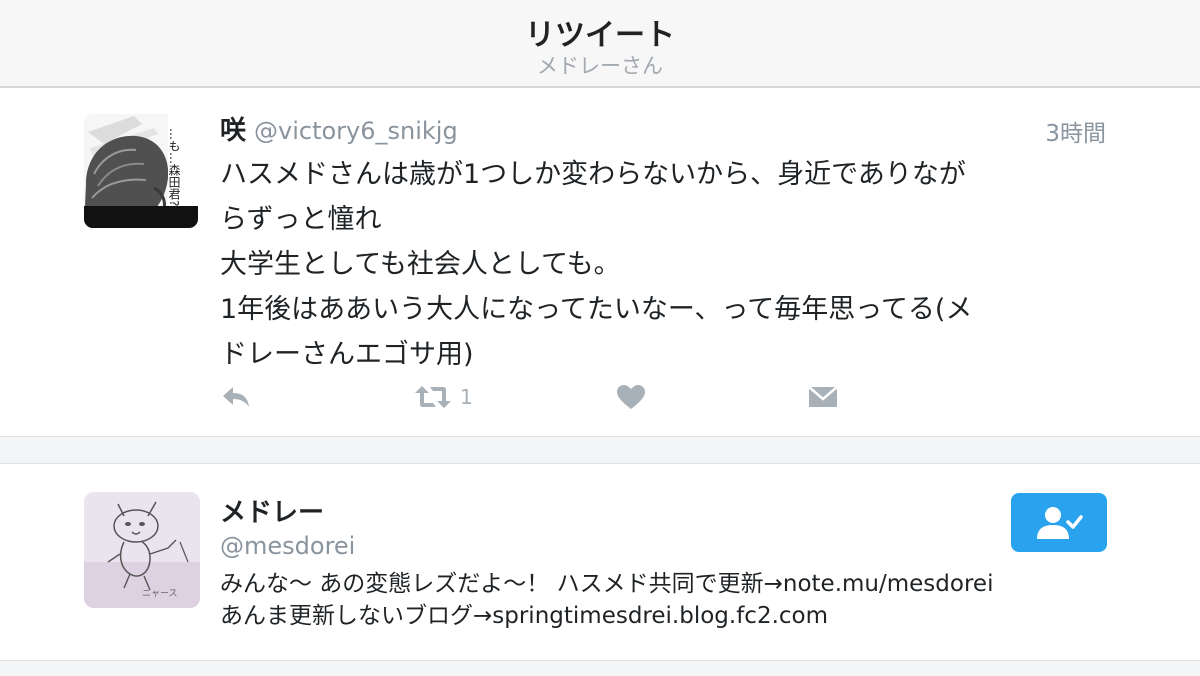 This screenshot has height=676, width=1200. Describe the element at coordinates (174, 167) in the screenshot. I see `avatar-speech-text: …も…森田君?` at that location.